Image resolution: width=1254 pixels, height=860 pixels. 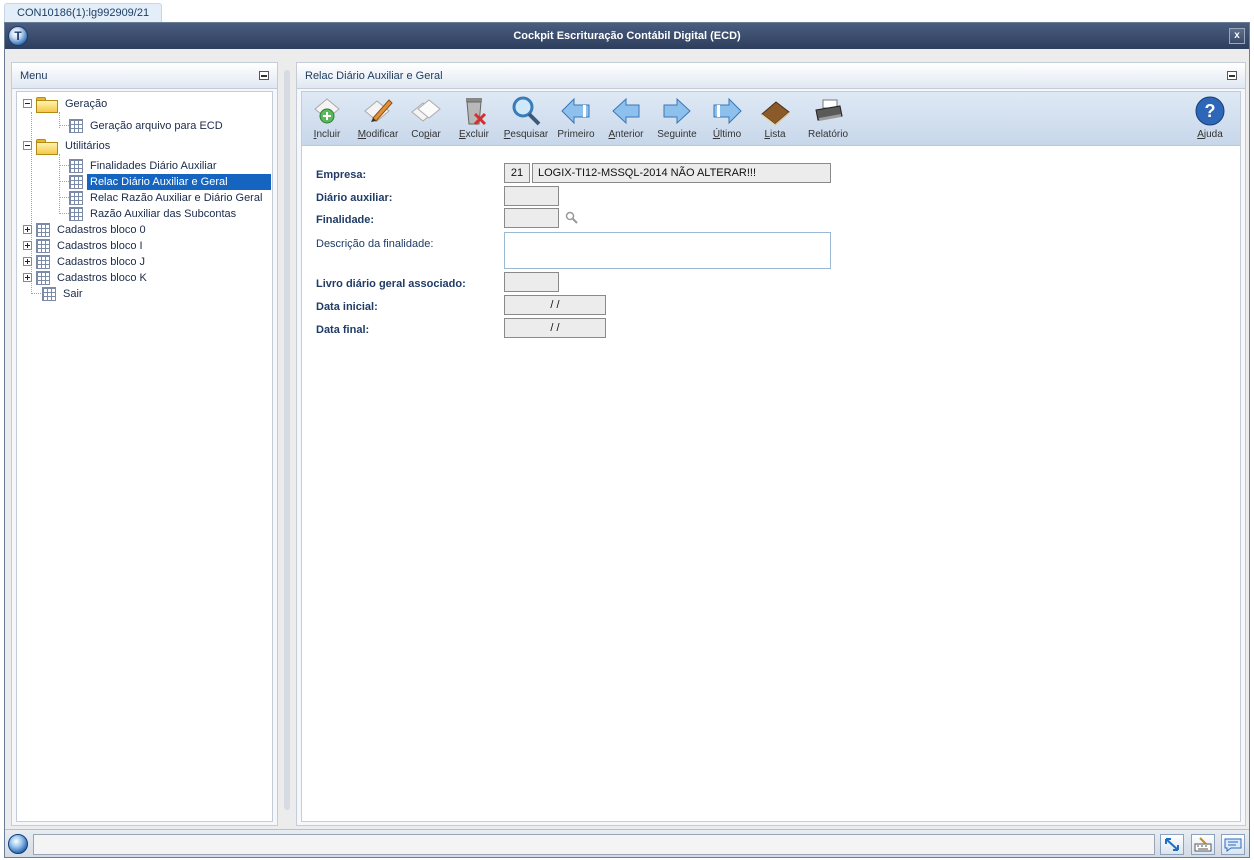 I want to click on next-icon, so click(x=677, y=111).